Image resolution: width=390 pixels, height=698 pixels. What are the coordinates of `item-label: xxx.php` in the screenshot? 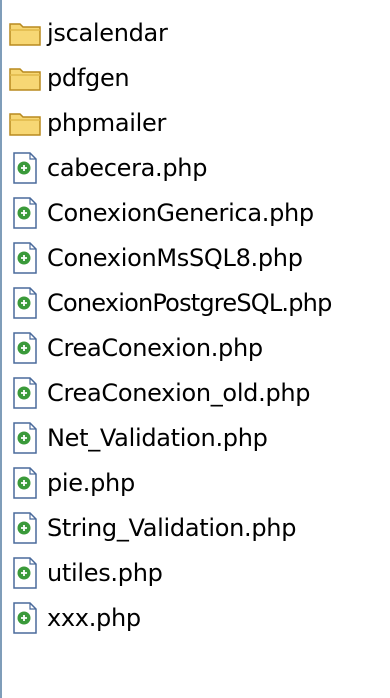 It's located at (94, 617).